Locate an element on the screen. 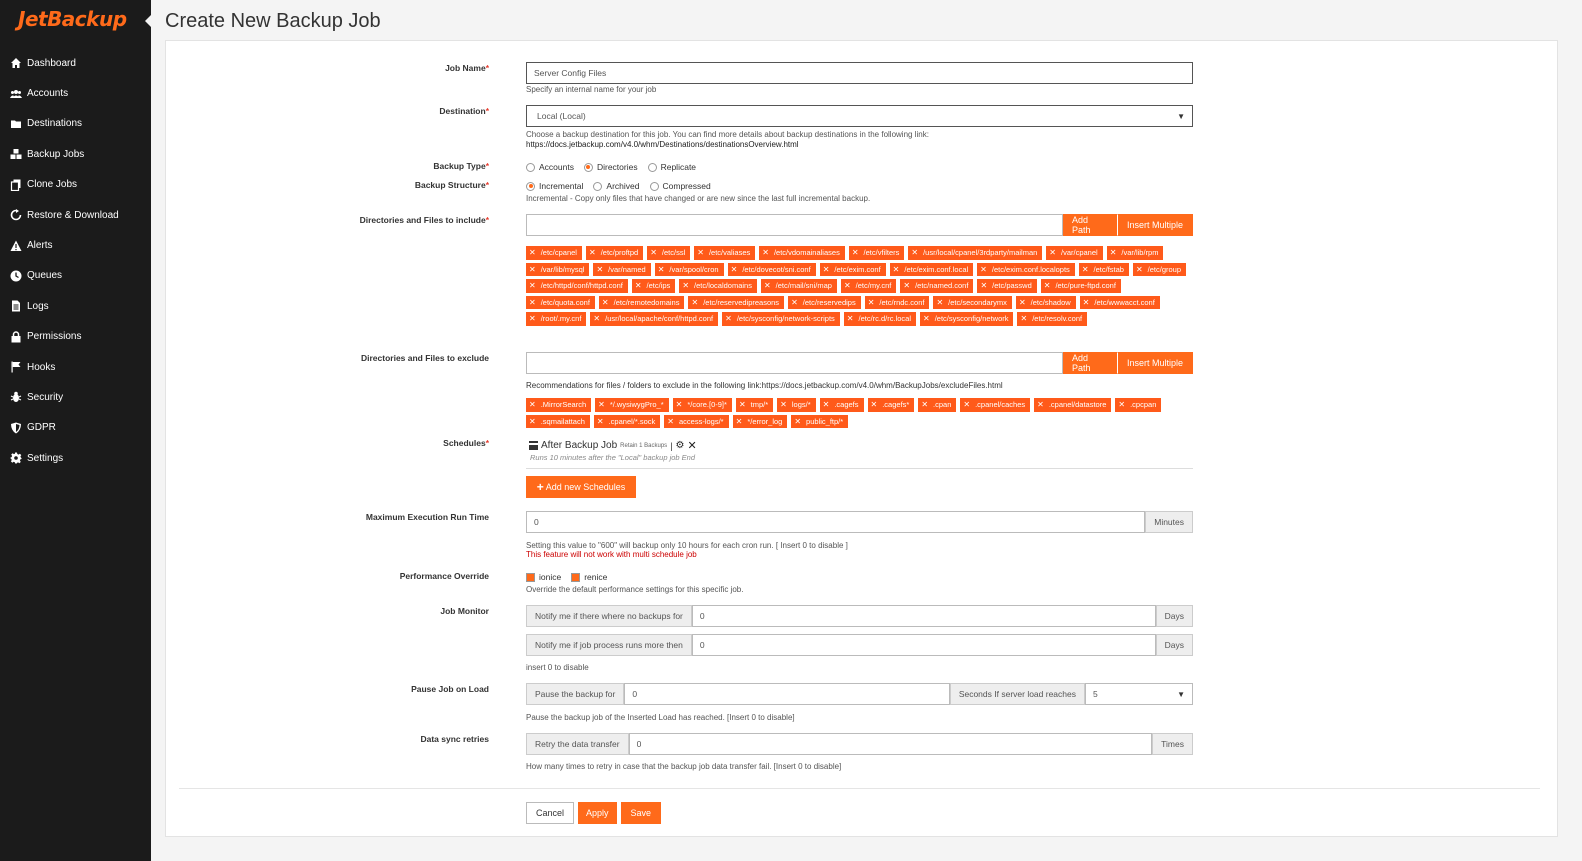 Image resolution: width=1582 pixels, height=861 pixels. job-monitor-no-backups-input: 0 is located at coordinates (923, 616).